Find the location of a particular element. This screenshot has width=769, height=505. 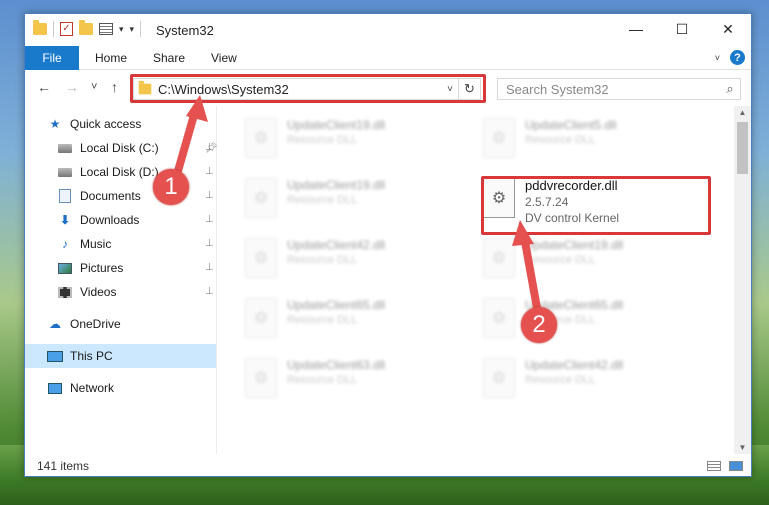

step-1-badge: 1 is located at coordinates (171, 187).